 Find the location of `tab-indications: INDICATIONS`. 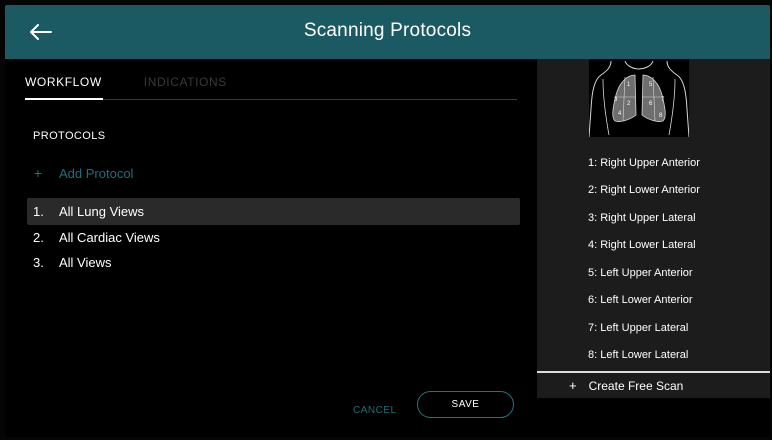

tab-indications: INDICATIONS is located at coordinates (185, 85).